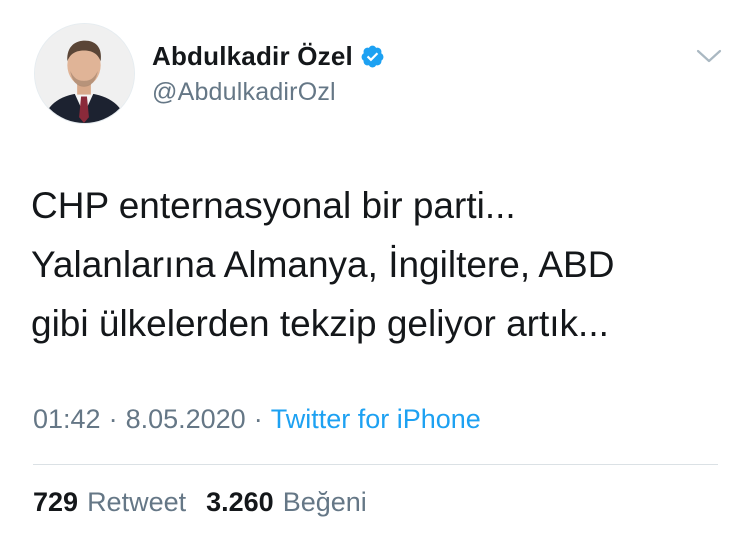 This screenshot has width=750, height=542. I want to click on tweet-meta: 01:42 · 8.05.2020 · Twitter for iPhone, so click(257, 419).